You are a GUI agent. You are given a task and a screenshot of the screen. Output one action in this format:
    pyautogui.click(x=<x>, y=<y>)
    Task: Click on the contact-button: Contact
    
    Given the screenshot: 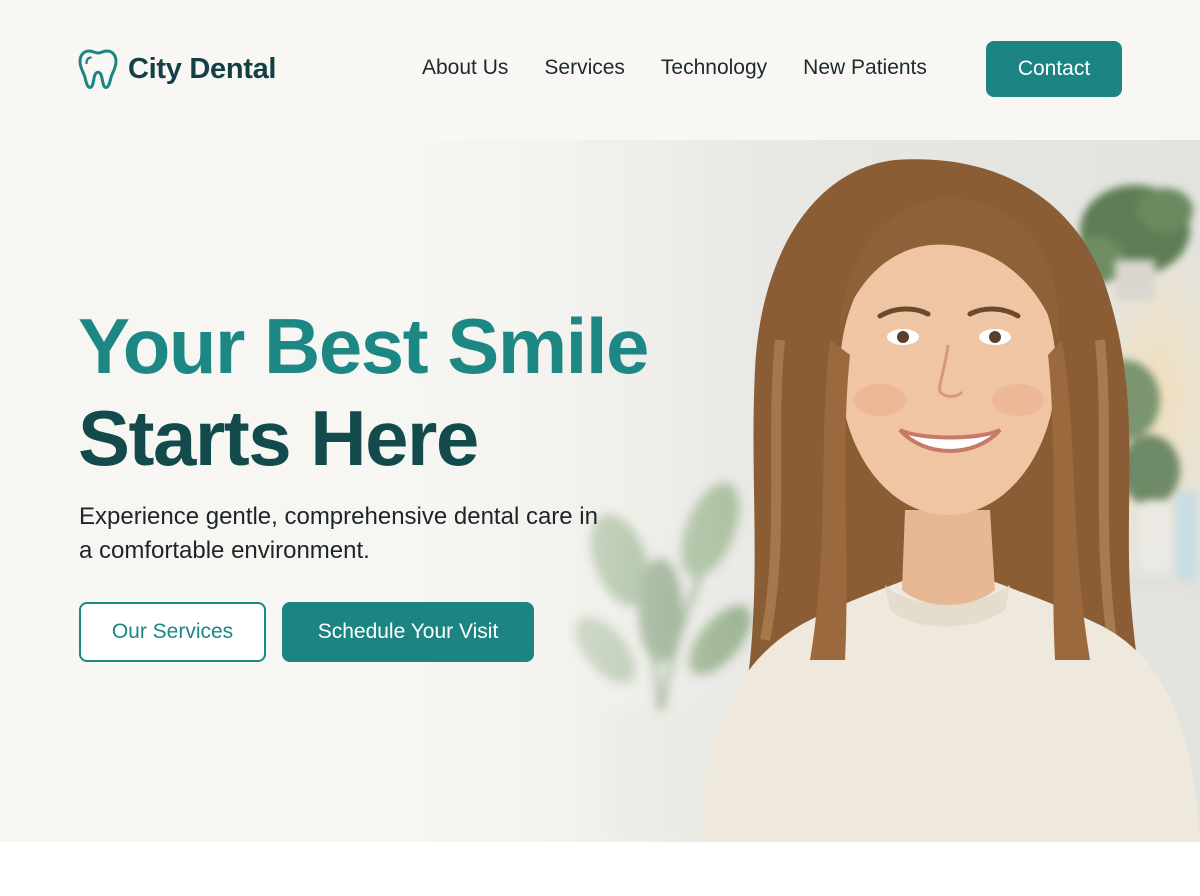 What is the action you would take?
    pyautogui.click(x=1054, y=69)
    